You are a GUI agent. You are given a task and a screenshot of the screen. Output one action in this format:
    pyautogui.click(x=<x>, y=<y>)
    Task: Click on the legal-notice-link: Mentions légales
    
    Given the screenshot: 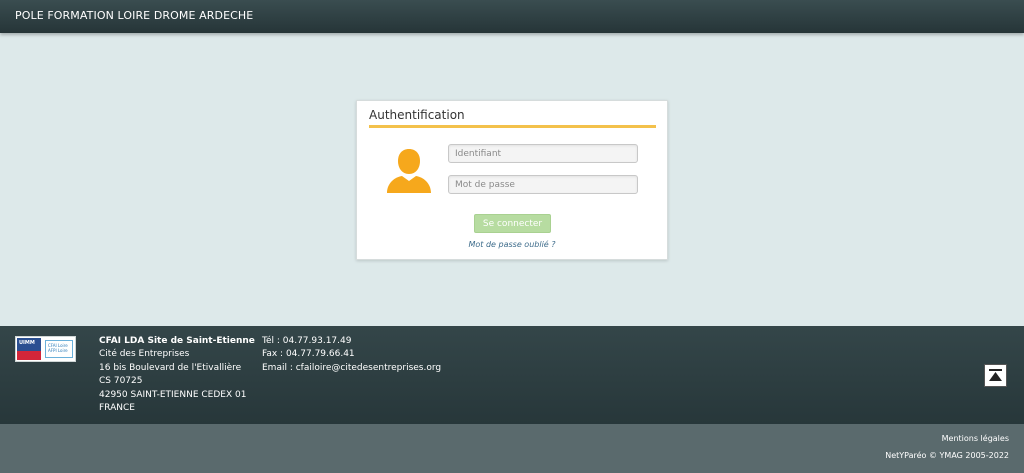 What is the action you would take?
    pyautogui.click(x=975, y=438)
    